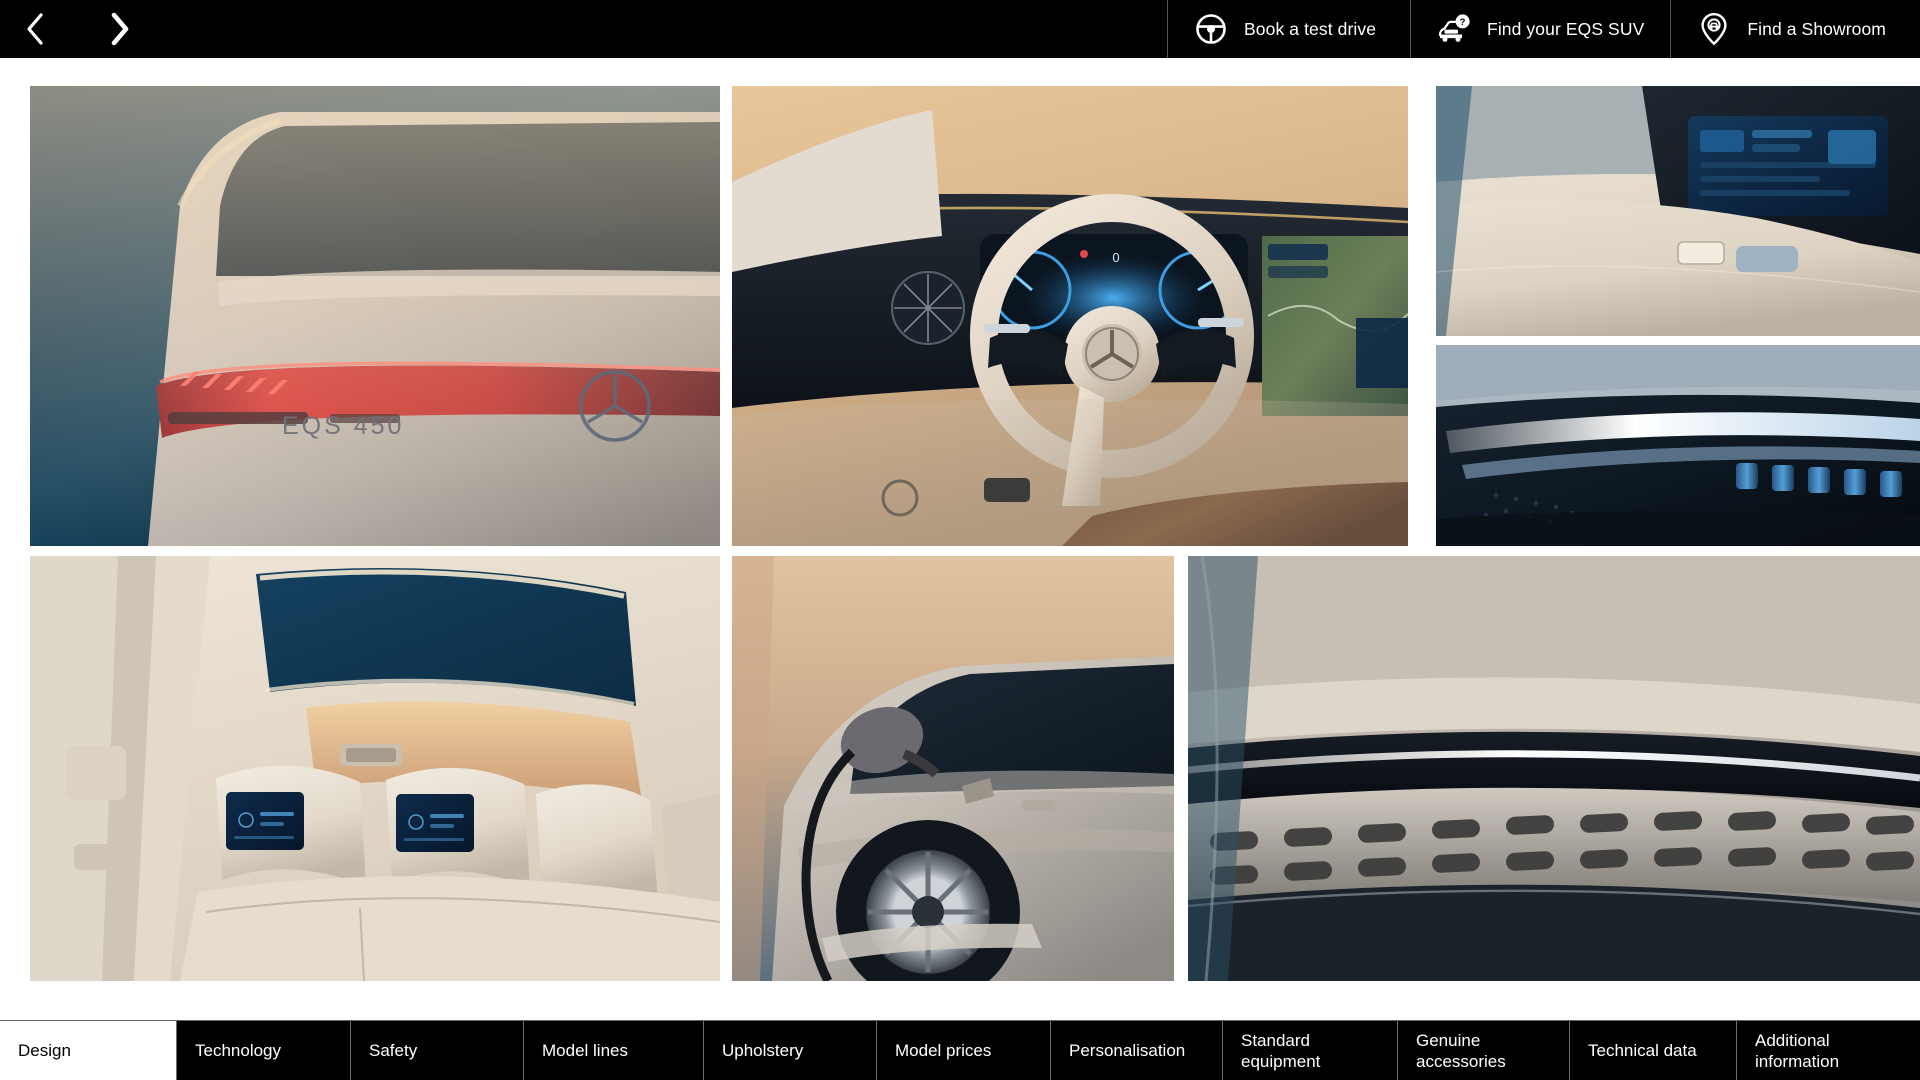 The width and height of the screenshot is (1920, 1080). Describe the element at coordinates (343, 426) in the screenshot. I see `rear-badge-text: EQS 450` at that location.